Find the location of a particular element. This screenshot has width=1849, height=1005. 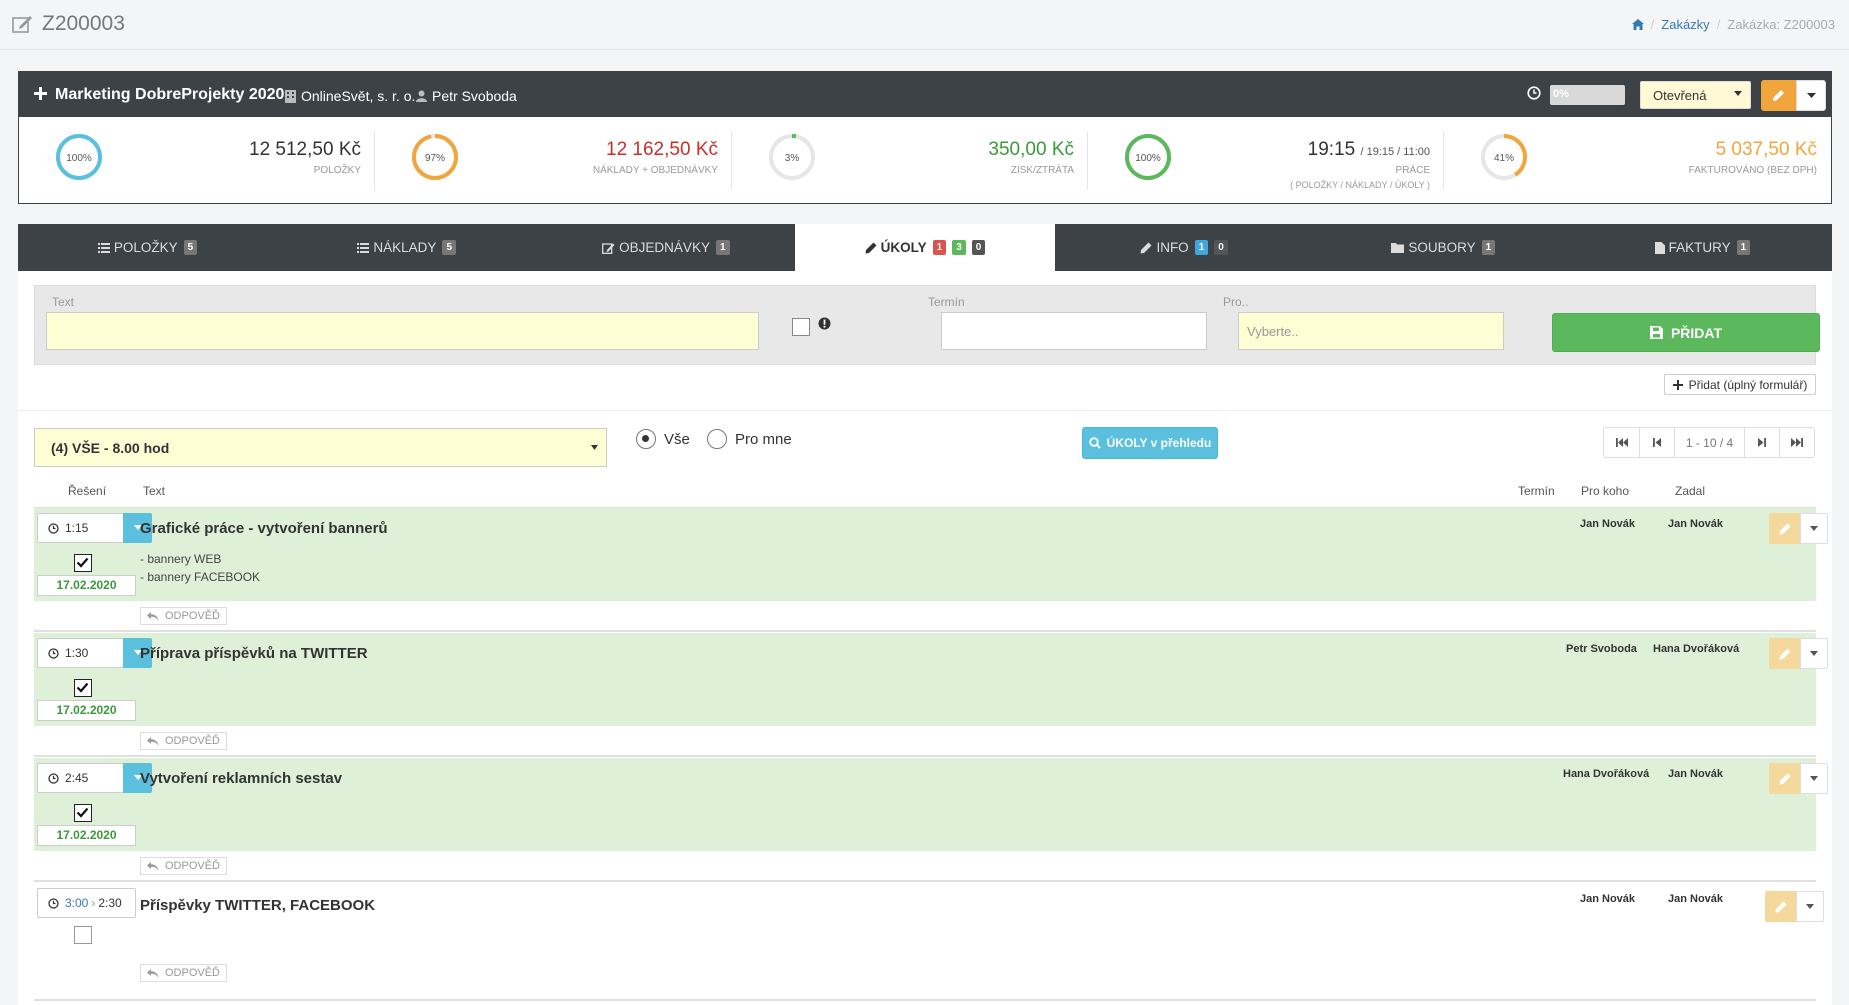

pager: 1 - 10 / 4 is located at coordinates (1709, 442).